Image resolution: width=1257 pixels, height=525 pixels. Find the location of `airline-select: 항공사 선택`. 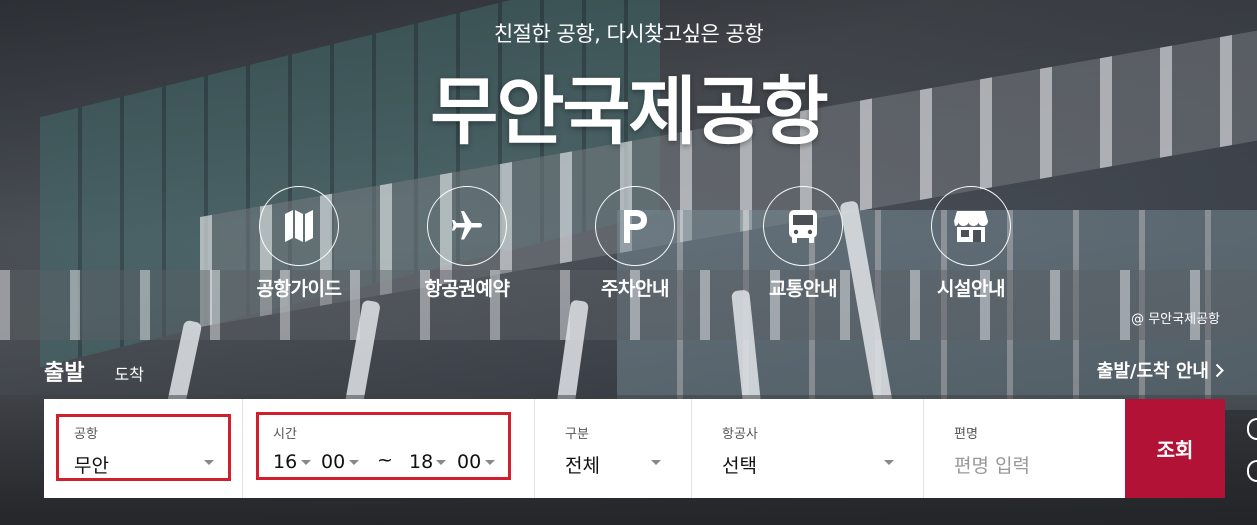

airline-select: 항공사 선택 is located at coordinates (808, 448).